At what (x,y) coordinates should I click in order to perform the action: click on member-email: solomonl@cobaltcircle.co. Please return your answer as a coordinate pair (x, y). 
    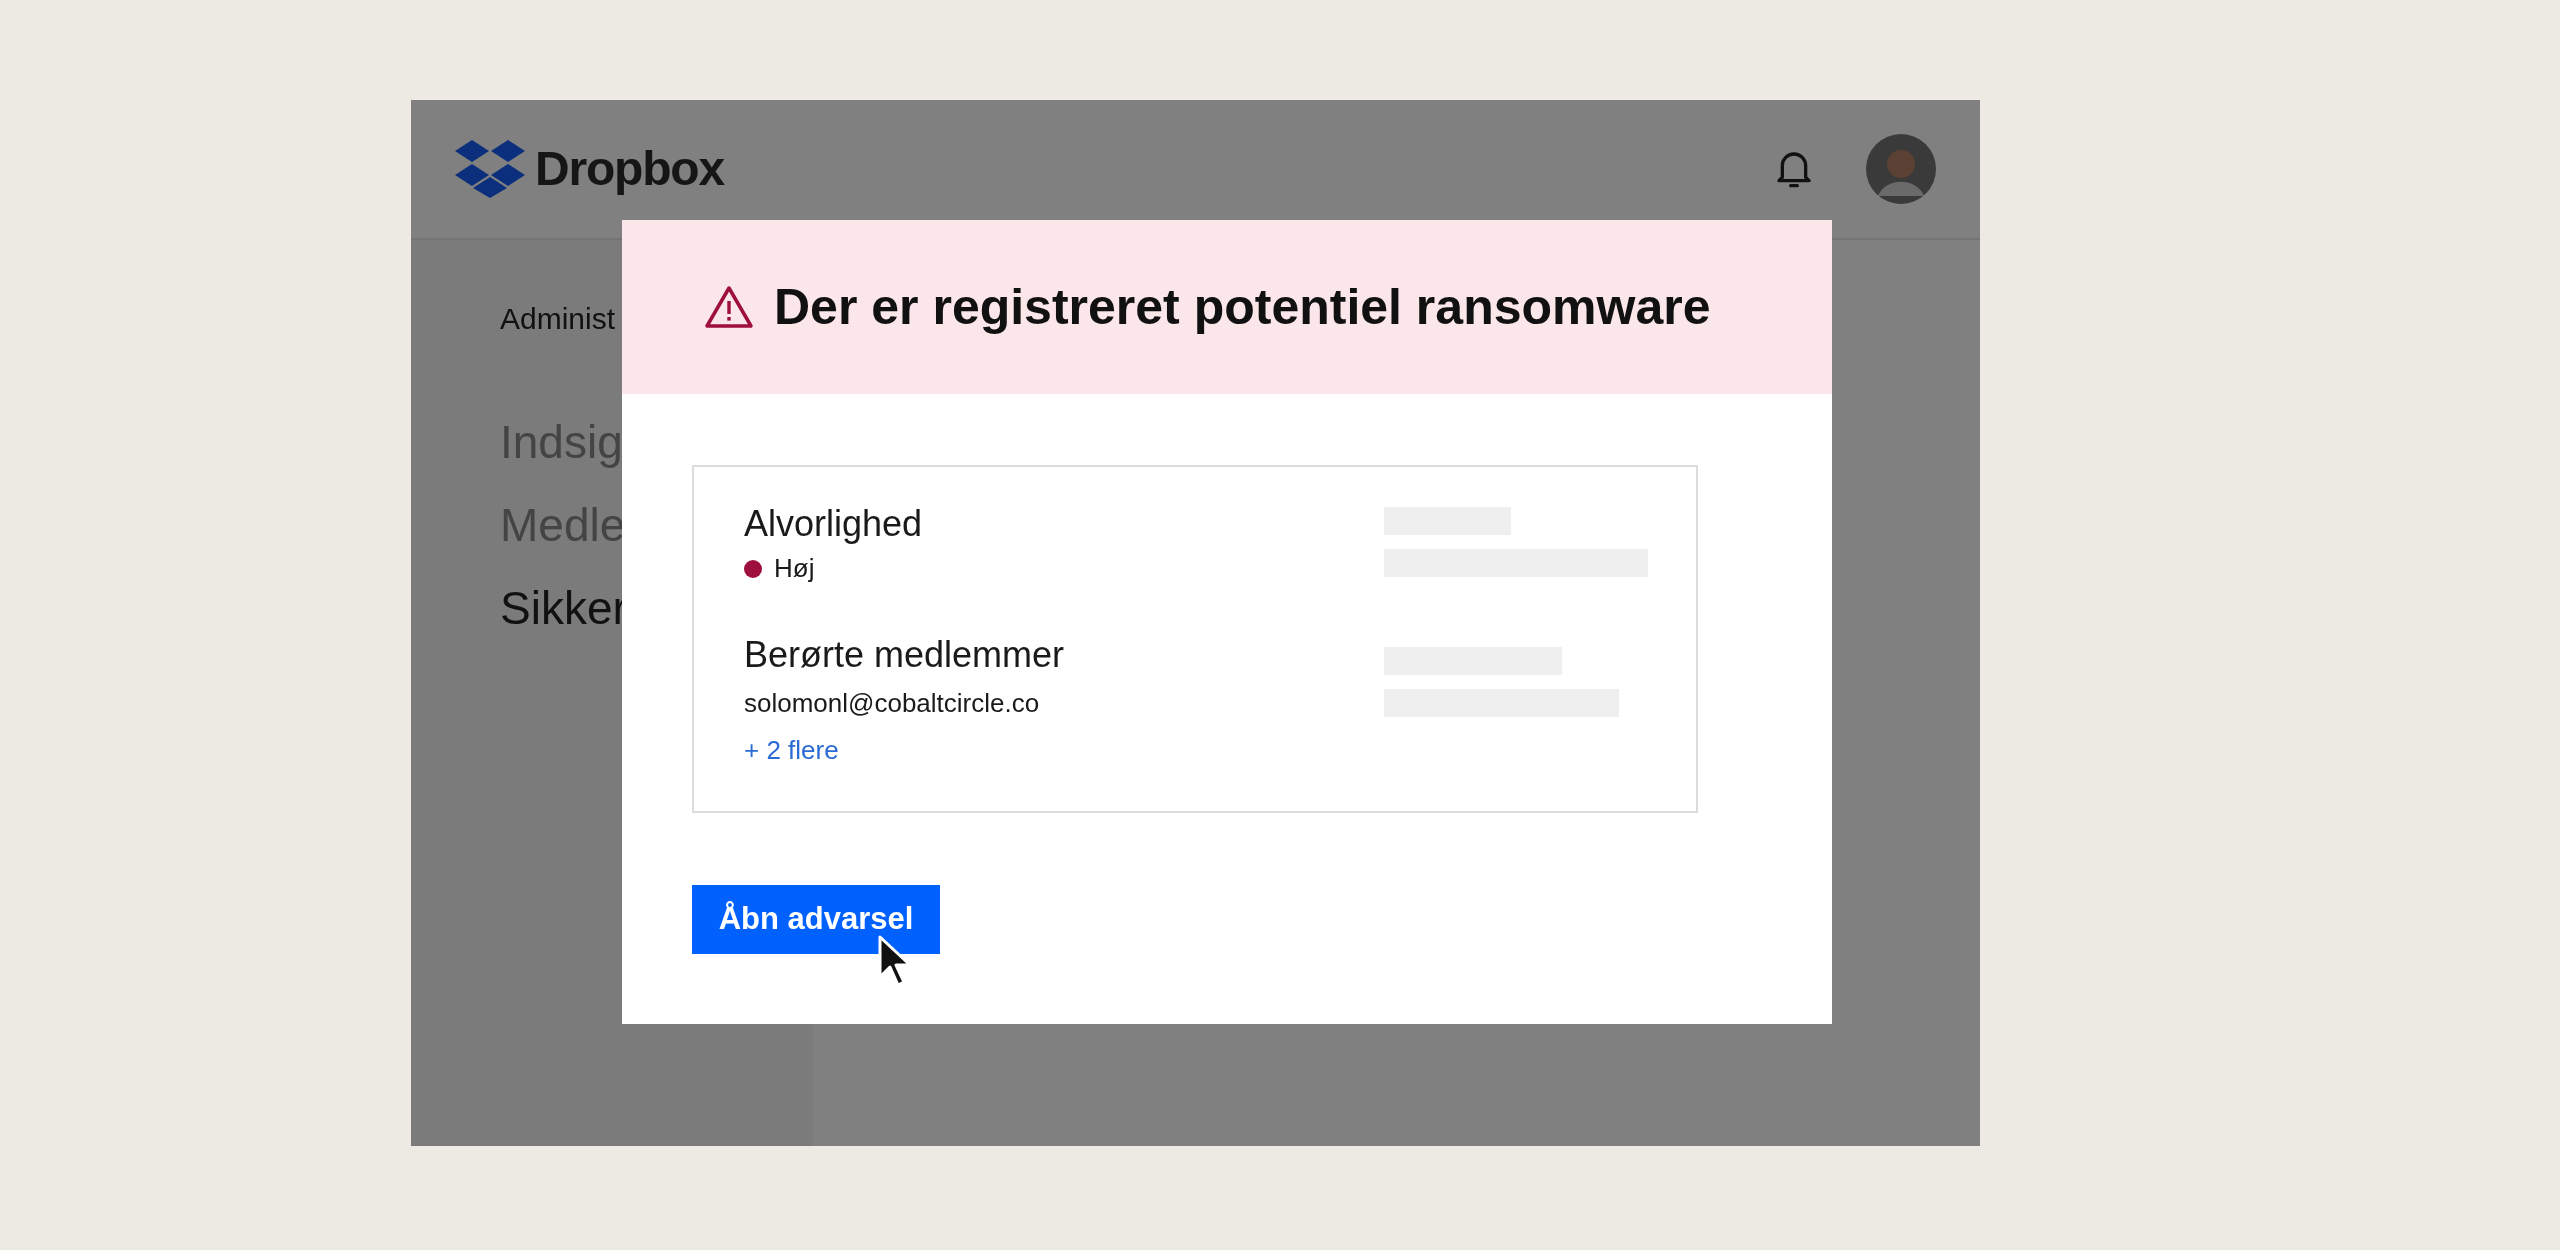
    Looking at the image, I should click on (892, 703).